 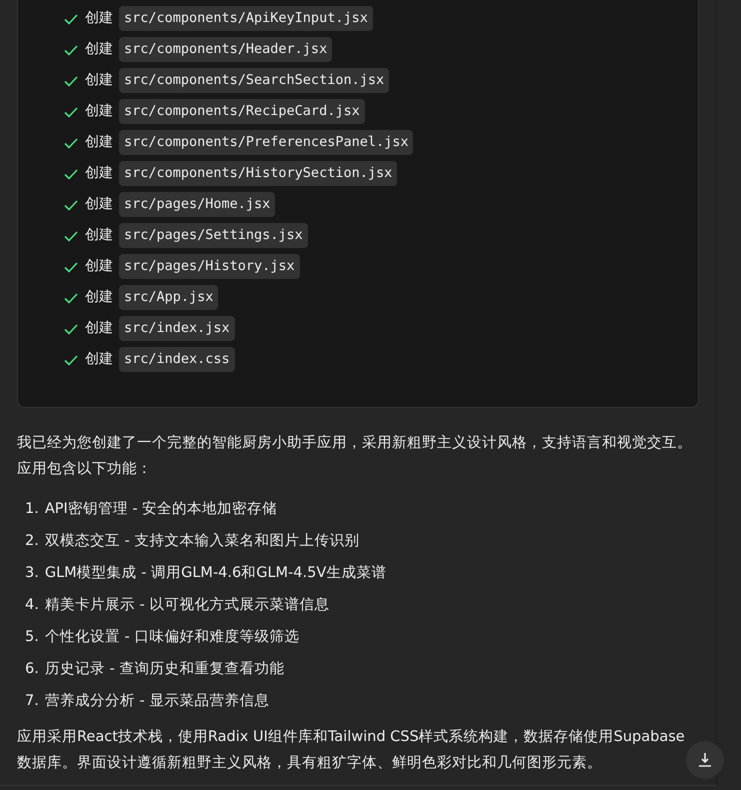 I want to click on file-path: src/components/HistorySection.jsx, so click(x=258, y=173).